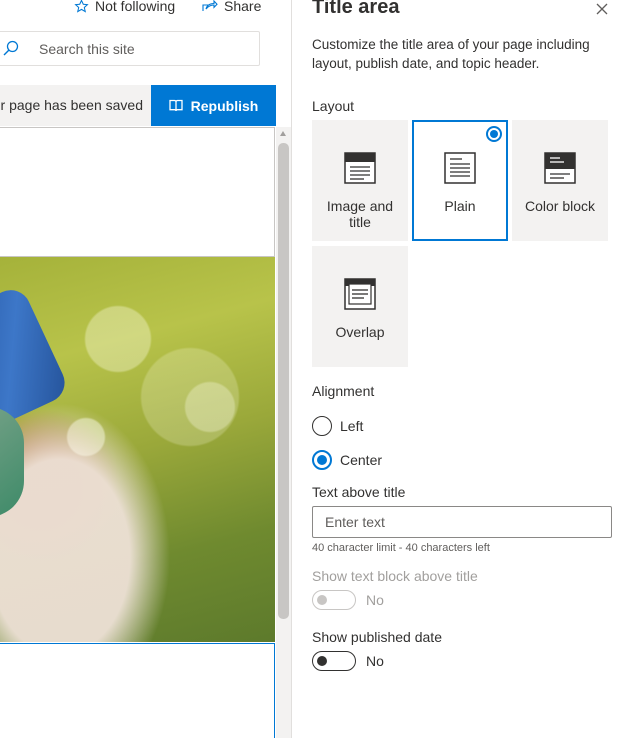 This screenshot has width=632, height=738. Describe the element at coordinates (36, 357) in the screenshot. I see `hero-image-subject` at that location.